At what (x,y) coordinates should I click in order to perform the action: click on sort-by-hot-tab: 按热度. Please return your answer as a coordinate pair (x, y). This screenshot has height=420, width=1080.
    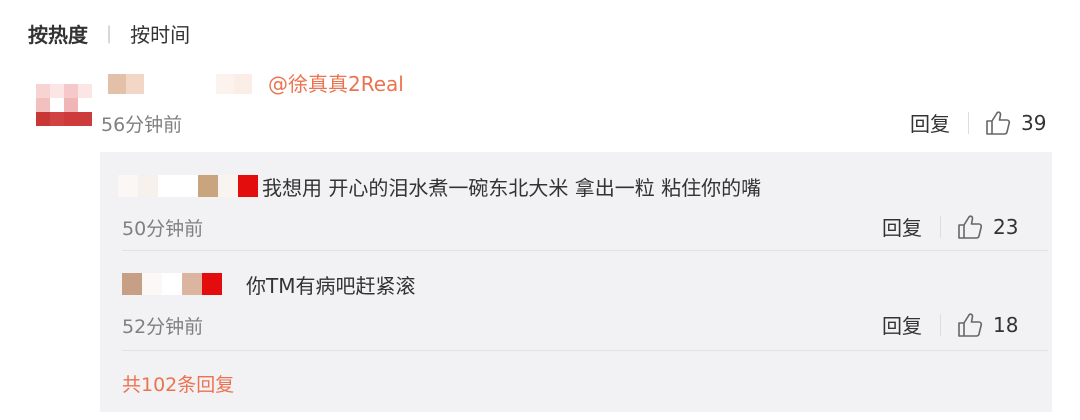
    Looking at the image, I should click on (58, 33).